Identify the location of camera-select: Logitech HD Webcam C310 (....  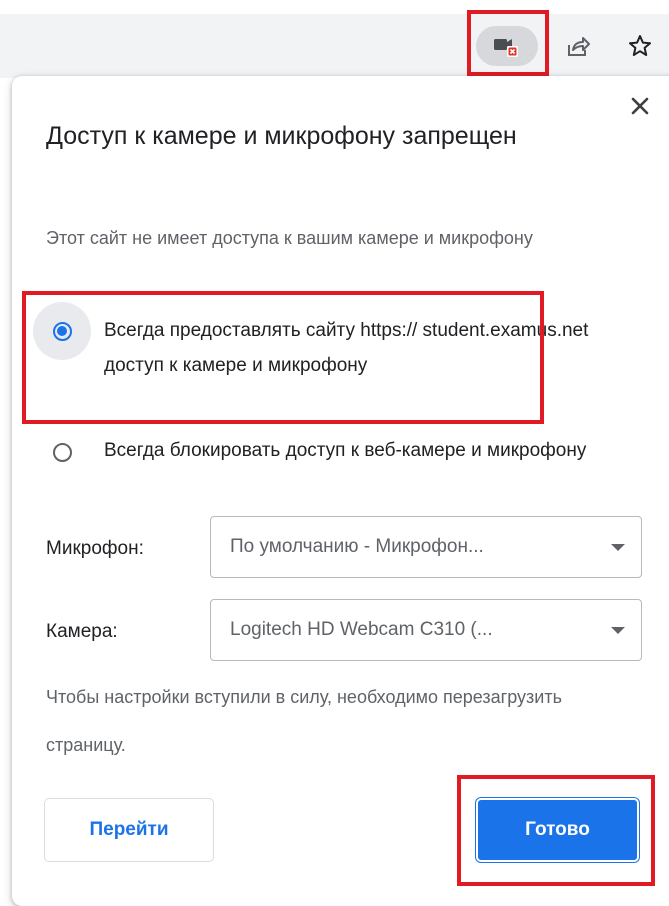
(426, 630).